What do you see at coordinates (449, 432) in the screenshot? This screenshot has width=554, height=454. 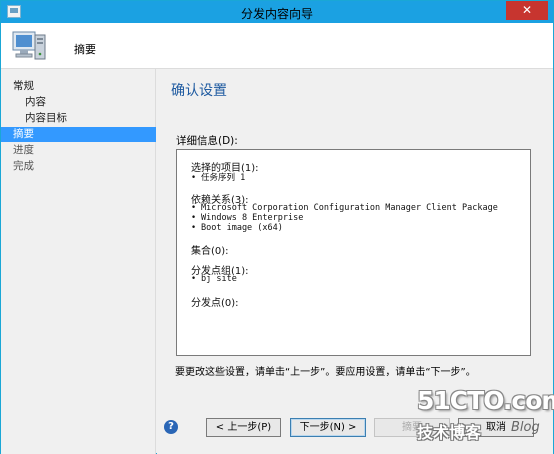 I see `watermark-subtitle: 技术博客` at bounding box center [449, 432].